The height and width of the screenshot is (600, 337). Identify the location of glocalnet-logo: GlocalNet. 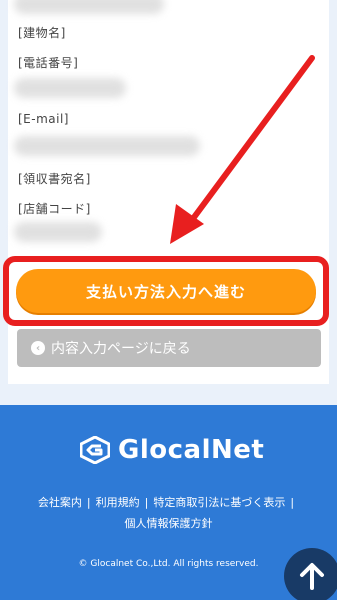
(172, 450).